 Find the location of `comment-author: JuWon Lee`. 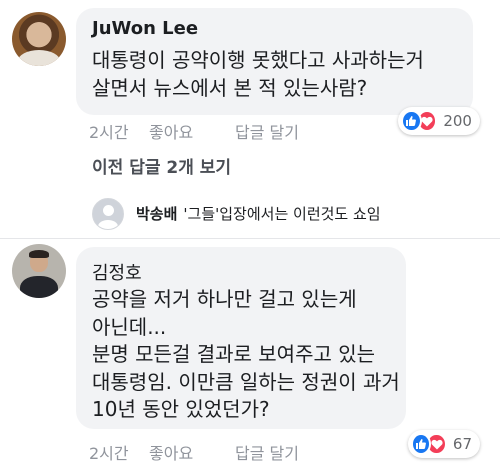

comment-author: JuWon Lee is located at coordinates (145, 28).